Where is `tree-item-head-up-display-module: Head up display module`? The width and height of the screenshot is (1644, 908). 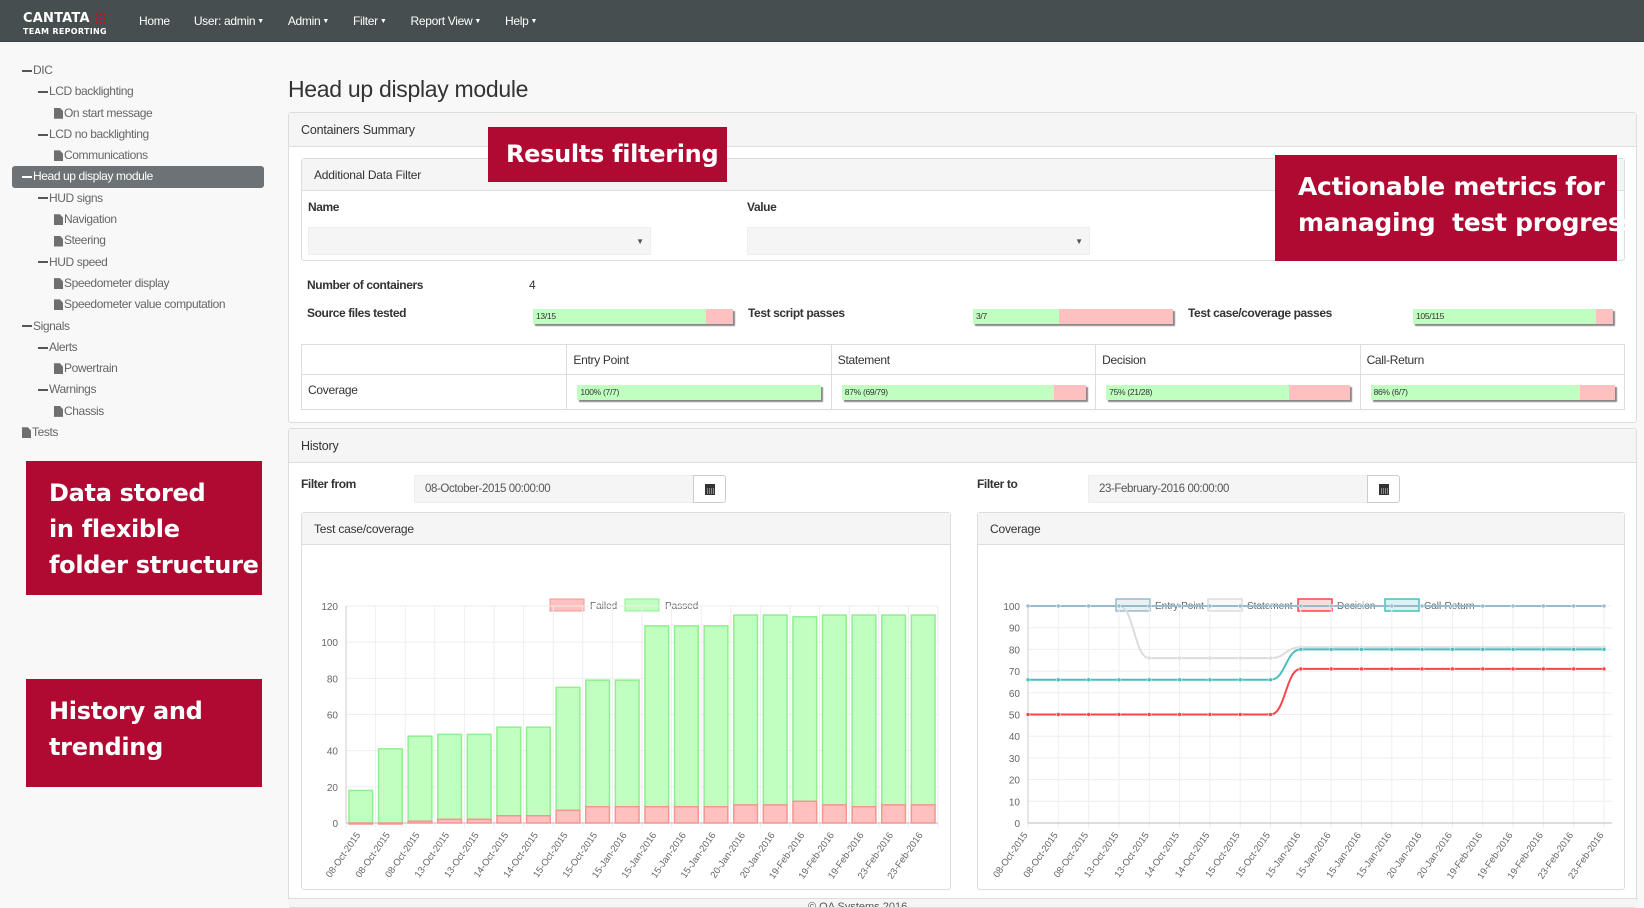
tree-item-head-up-display-module: Head up display module is located at coordinates (138, 177).